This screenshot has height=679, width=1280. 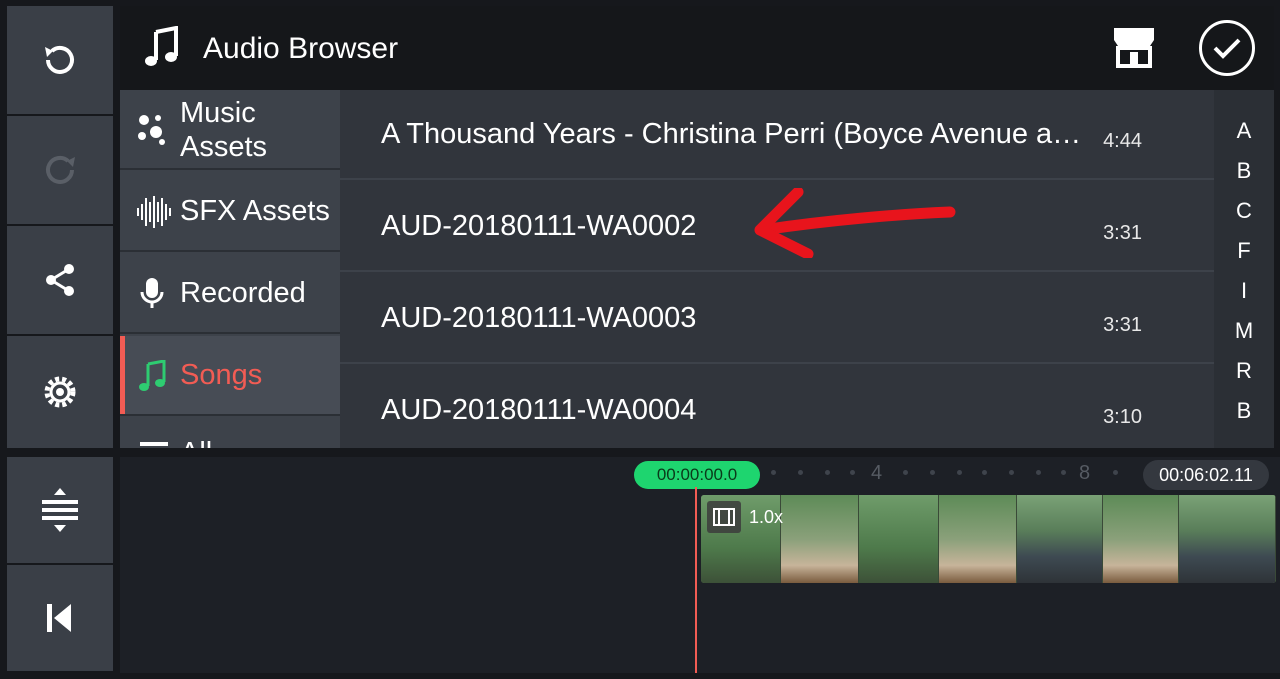 I want to click on clip-speed-label: 1.0x, so click(x=766, y=517).